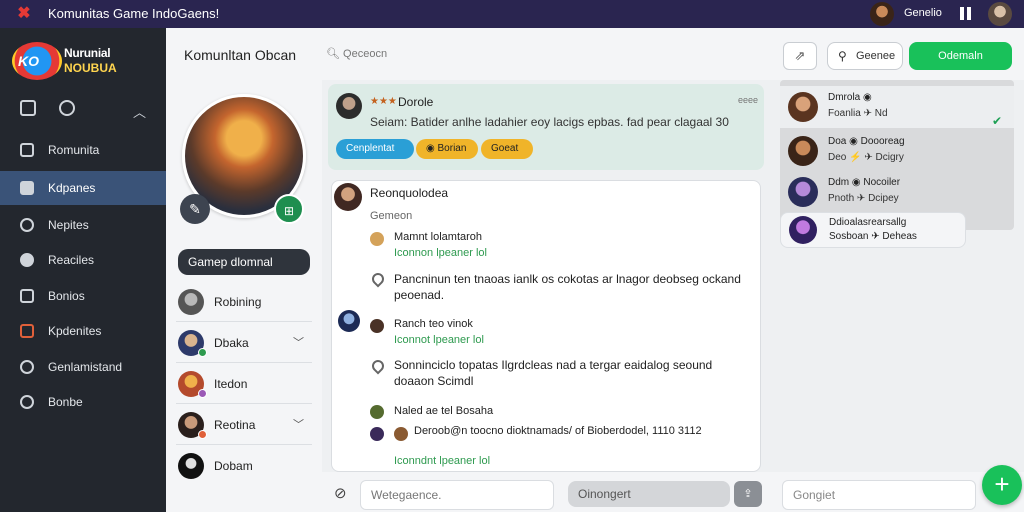  Describe the element at coordinates (27, 259) in the screenshot. I see `record-icon` at that location.